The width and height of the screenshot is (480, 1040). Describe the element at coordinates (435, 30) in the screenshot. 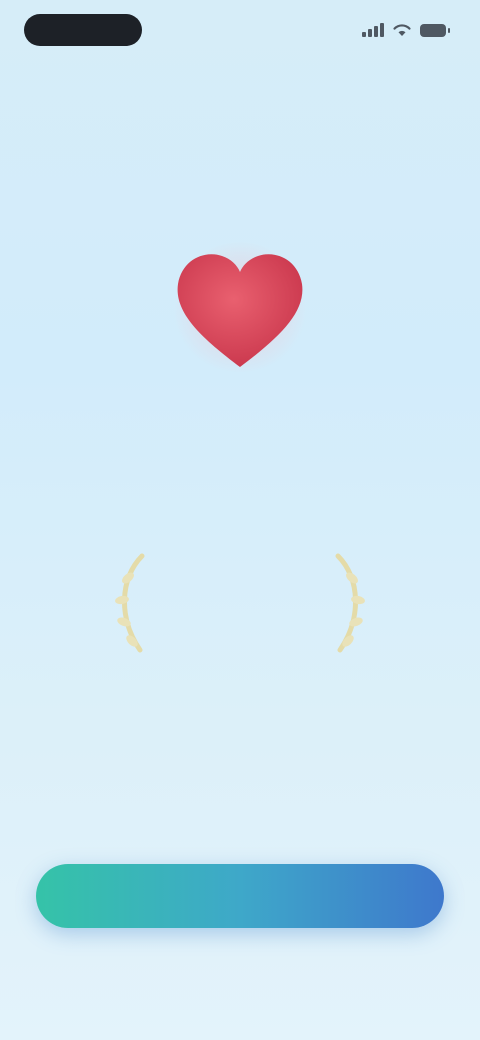

I see `battery-icon` at that location.